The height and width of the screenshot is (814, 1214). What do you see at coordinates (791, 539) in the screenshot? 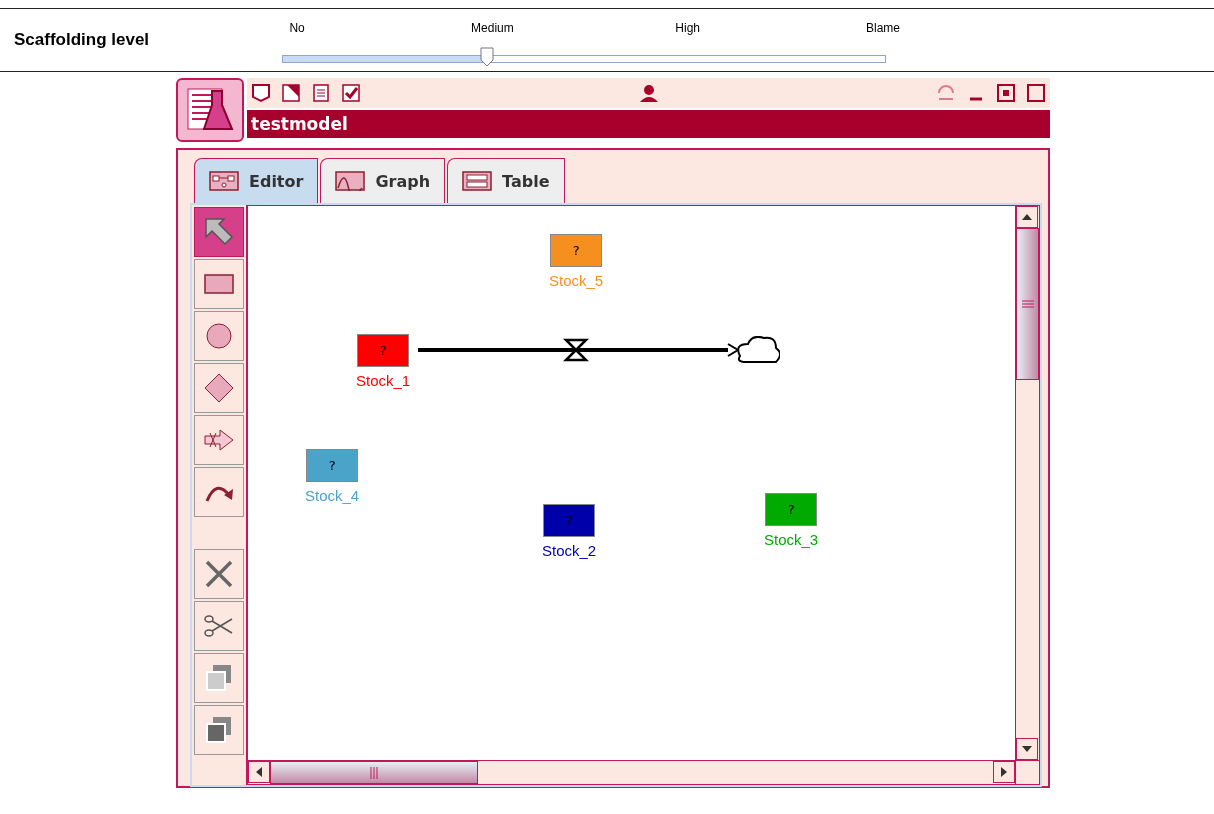
I see `stock-label: Stock_3` at bounding box center [791, 539].